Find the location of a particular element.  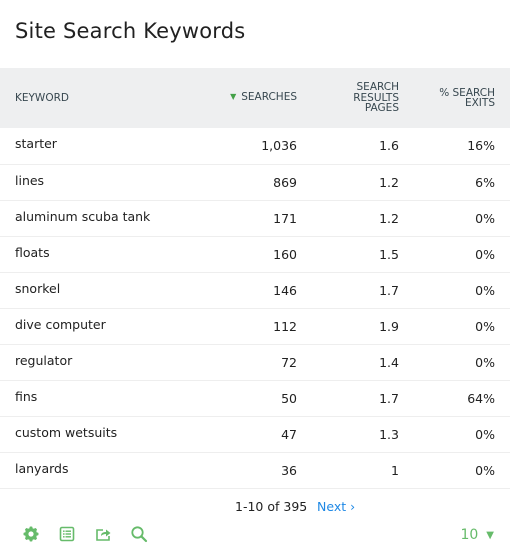

row-limit-selector: 10 ▼ is located at coordinates (477, 535).